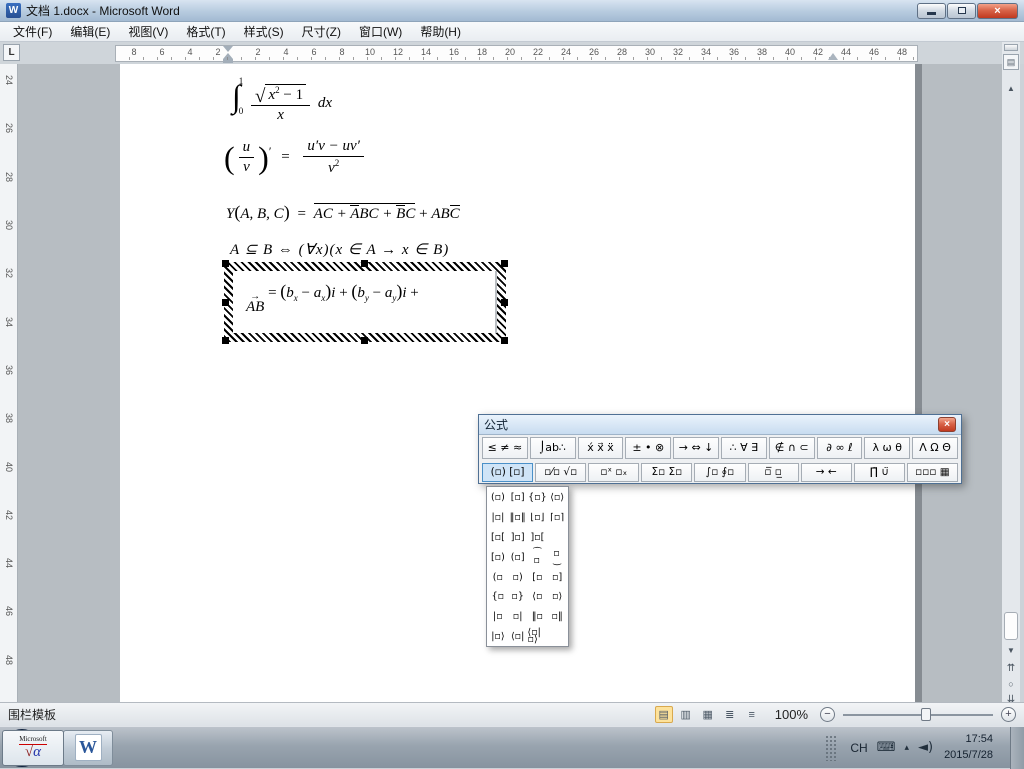  What do you see at coordinates (561, 472) in the screenshot?
I see `fraction-radical-templates-button: ▫⁄▫ √▫` at bounding box center [561, 472].